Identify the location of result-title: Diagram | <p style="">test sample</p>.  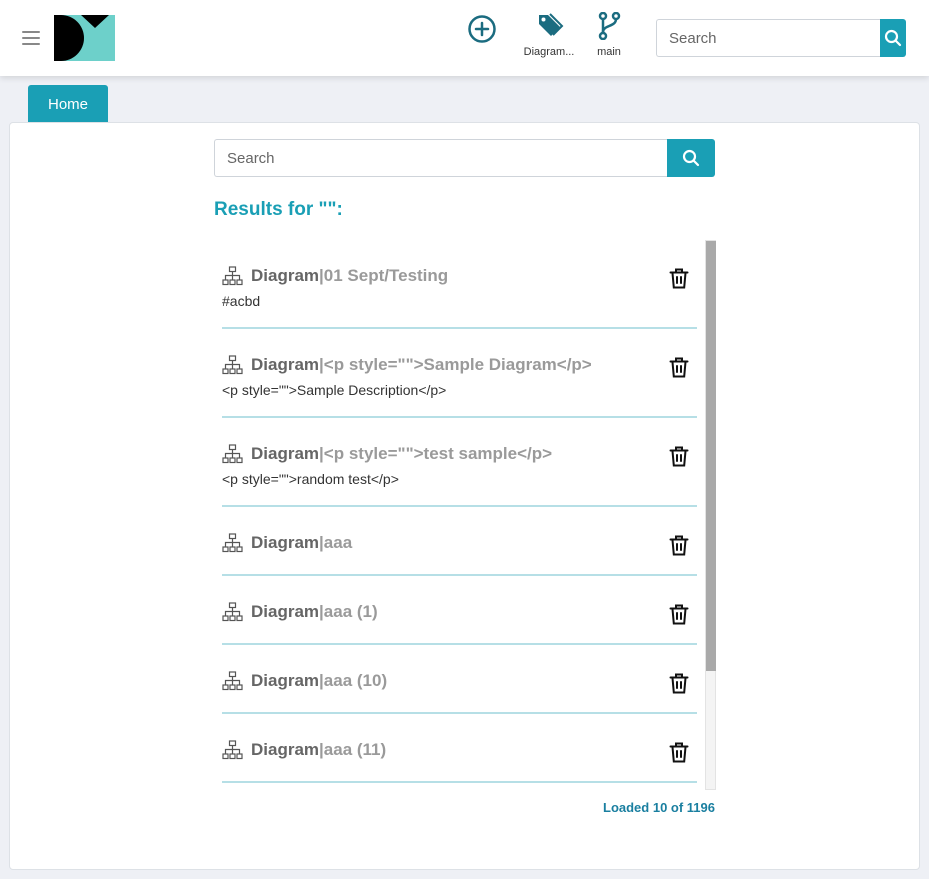
(387, 454).